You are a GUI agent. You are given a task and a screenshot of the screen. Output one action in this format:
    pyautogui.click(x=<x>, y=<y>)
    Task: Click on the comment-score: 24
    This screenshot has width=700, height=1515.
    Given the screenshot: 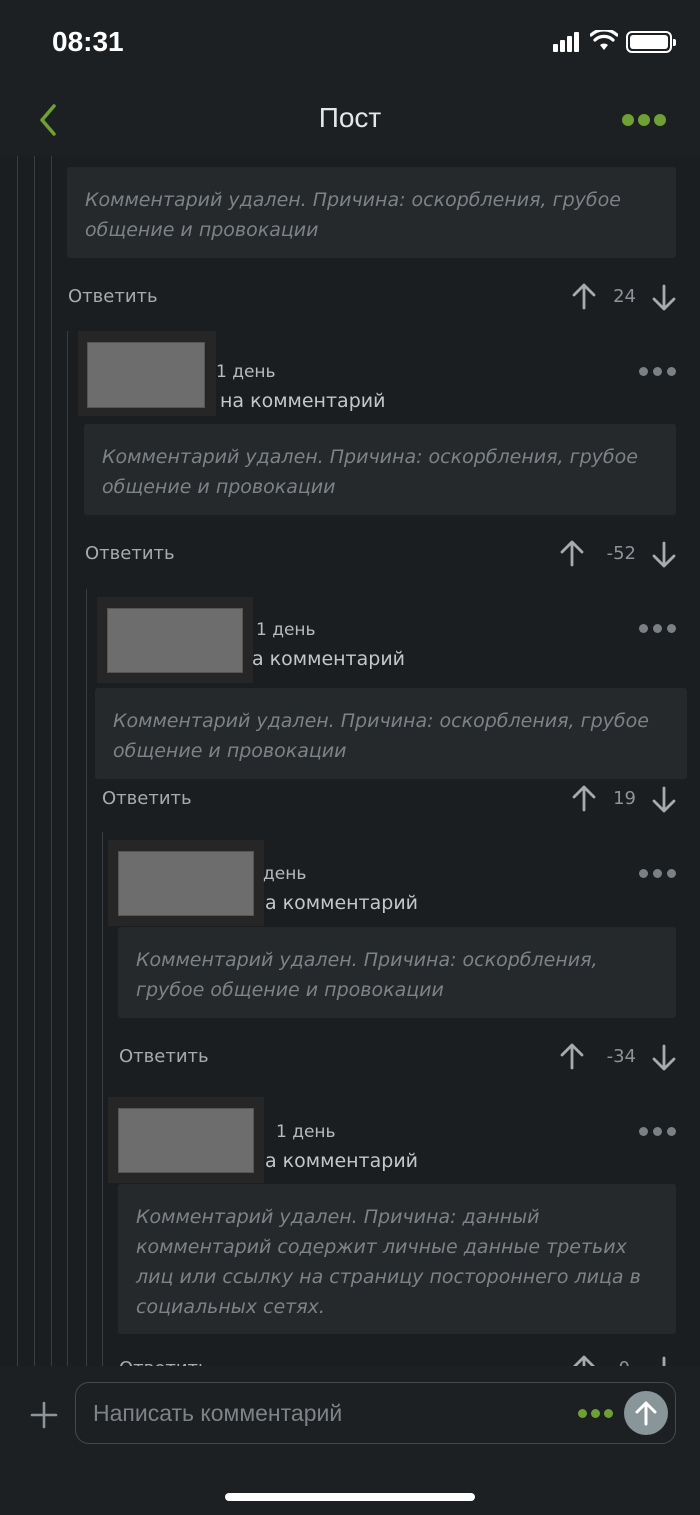 What is the action you would take?
    pyautogui.click(x=624, y=296)
    